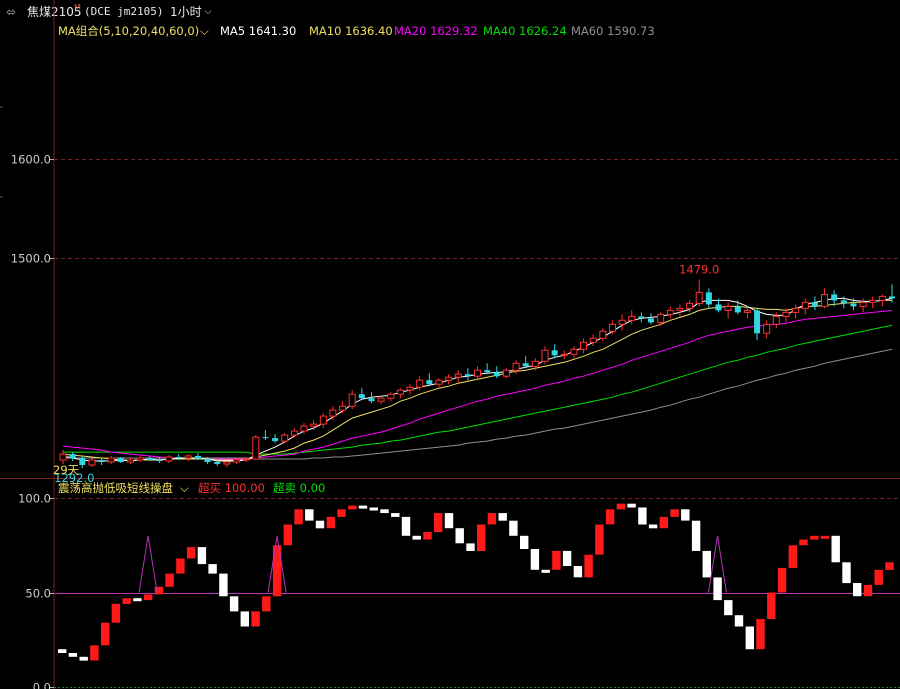 The image size is (900, 689). I want to click on y-tick-label: 100.0, so click(34, 499).